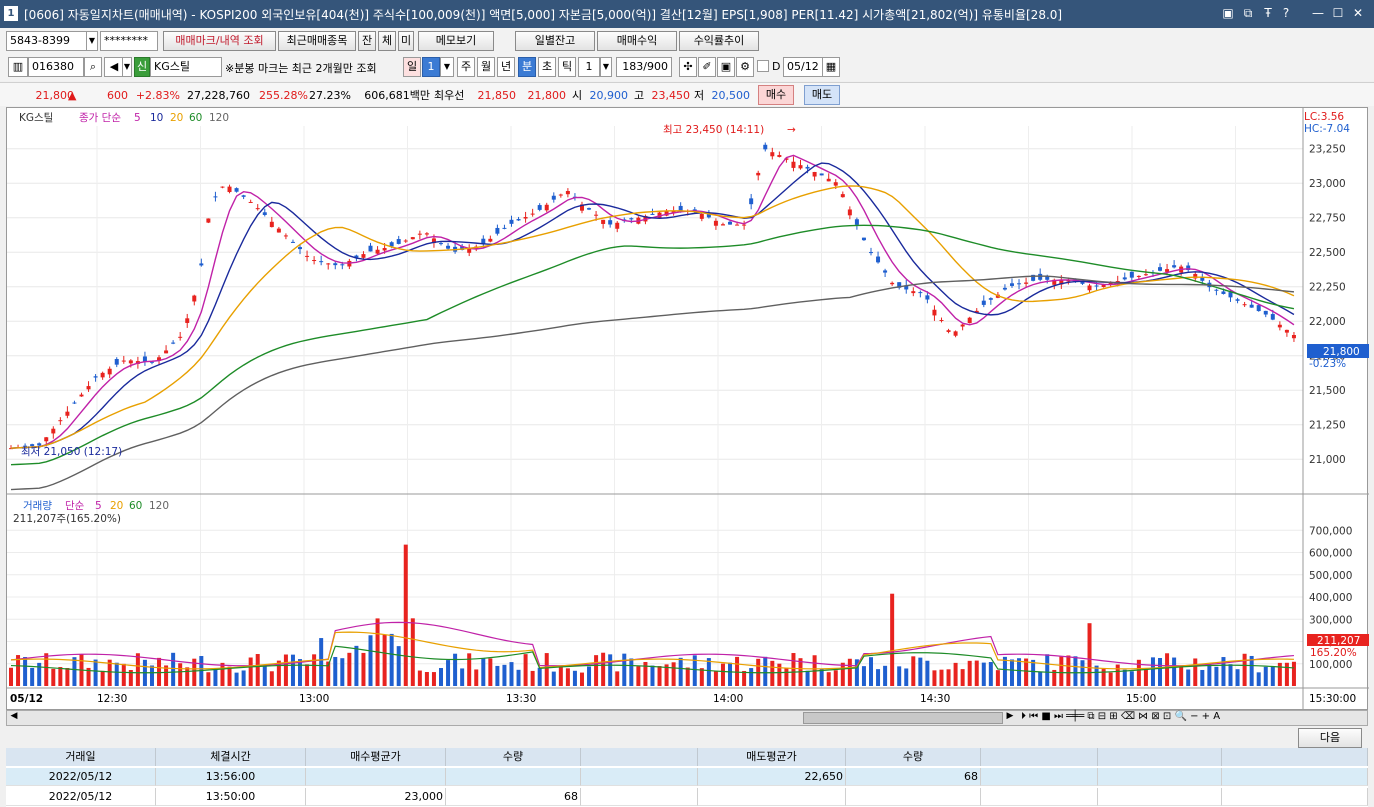 The height and width of the screenshot is (807, 1374). What do you see at coordinates (803, 67) in the screenshot?
I see `date-input: 05/12` at bounding box center [803, 67].